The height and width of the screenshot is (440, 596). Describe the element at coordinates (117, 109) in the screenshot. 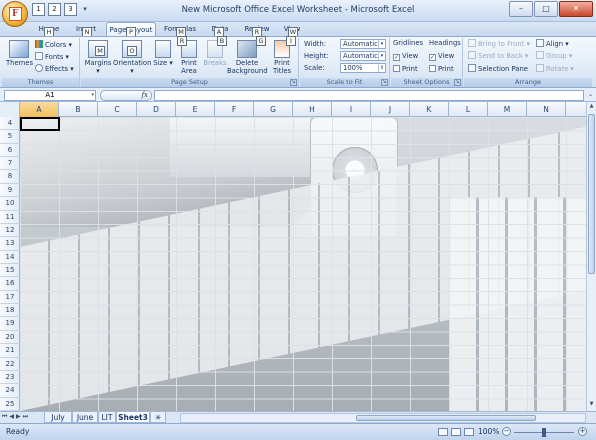

I see `column-header-c: C` at that location.